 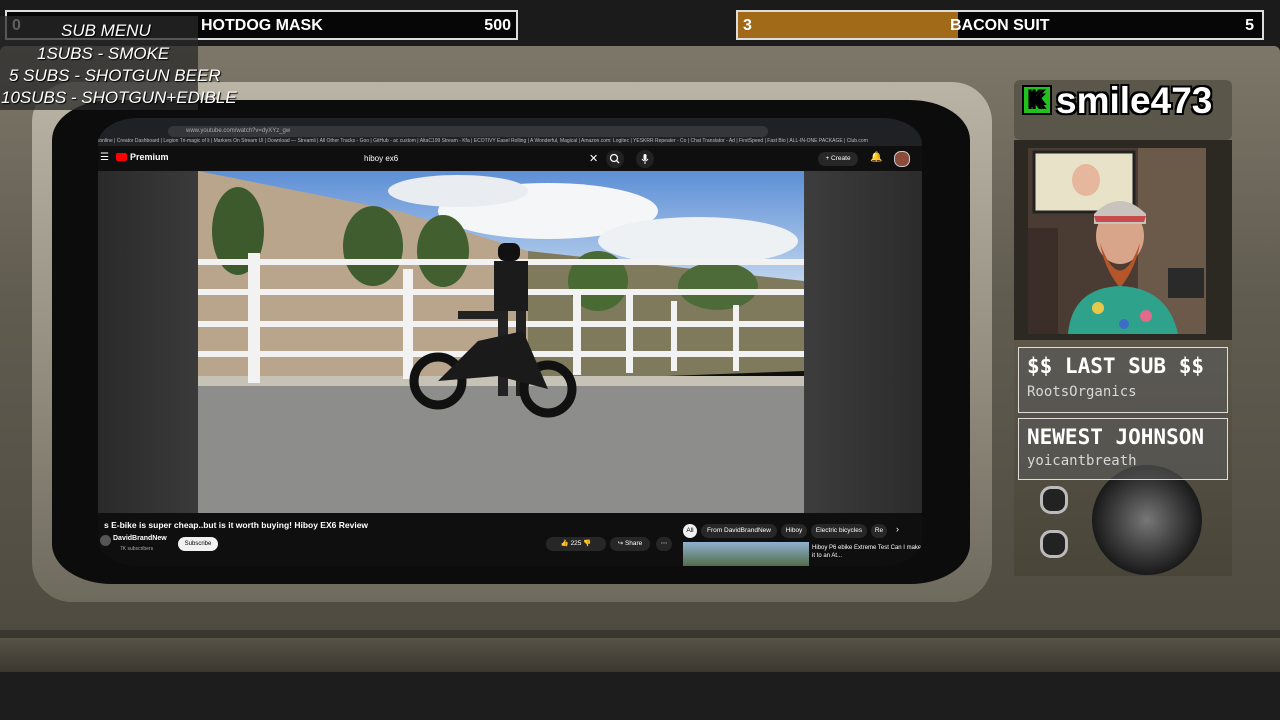 I want to click on like-count: 225, so click(x=576, y=543).